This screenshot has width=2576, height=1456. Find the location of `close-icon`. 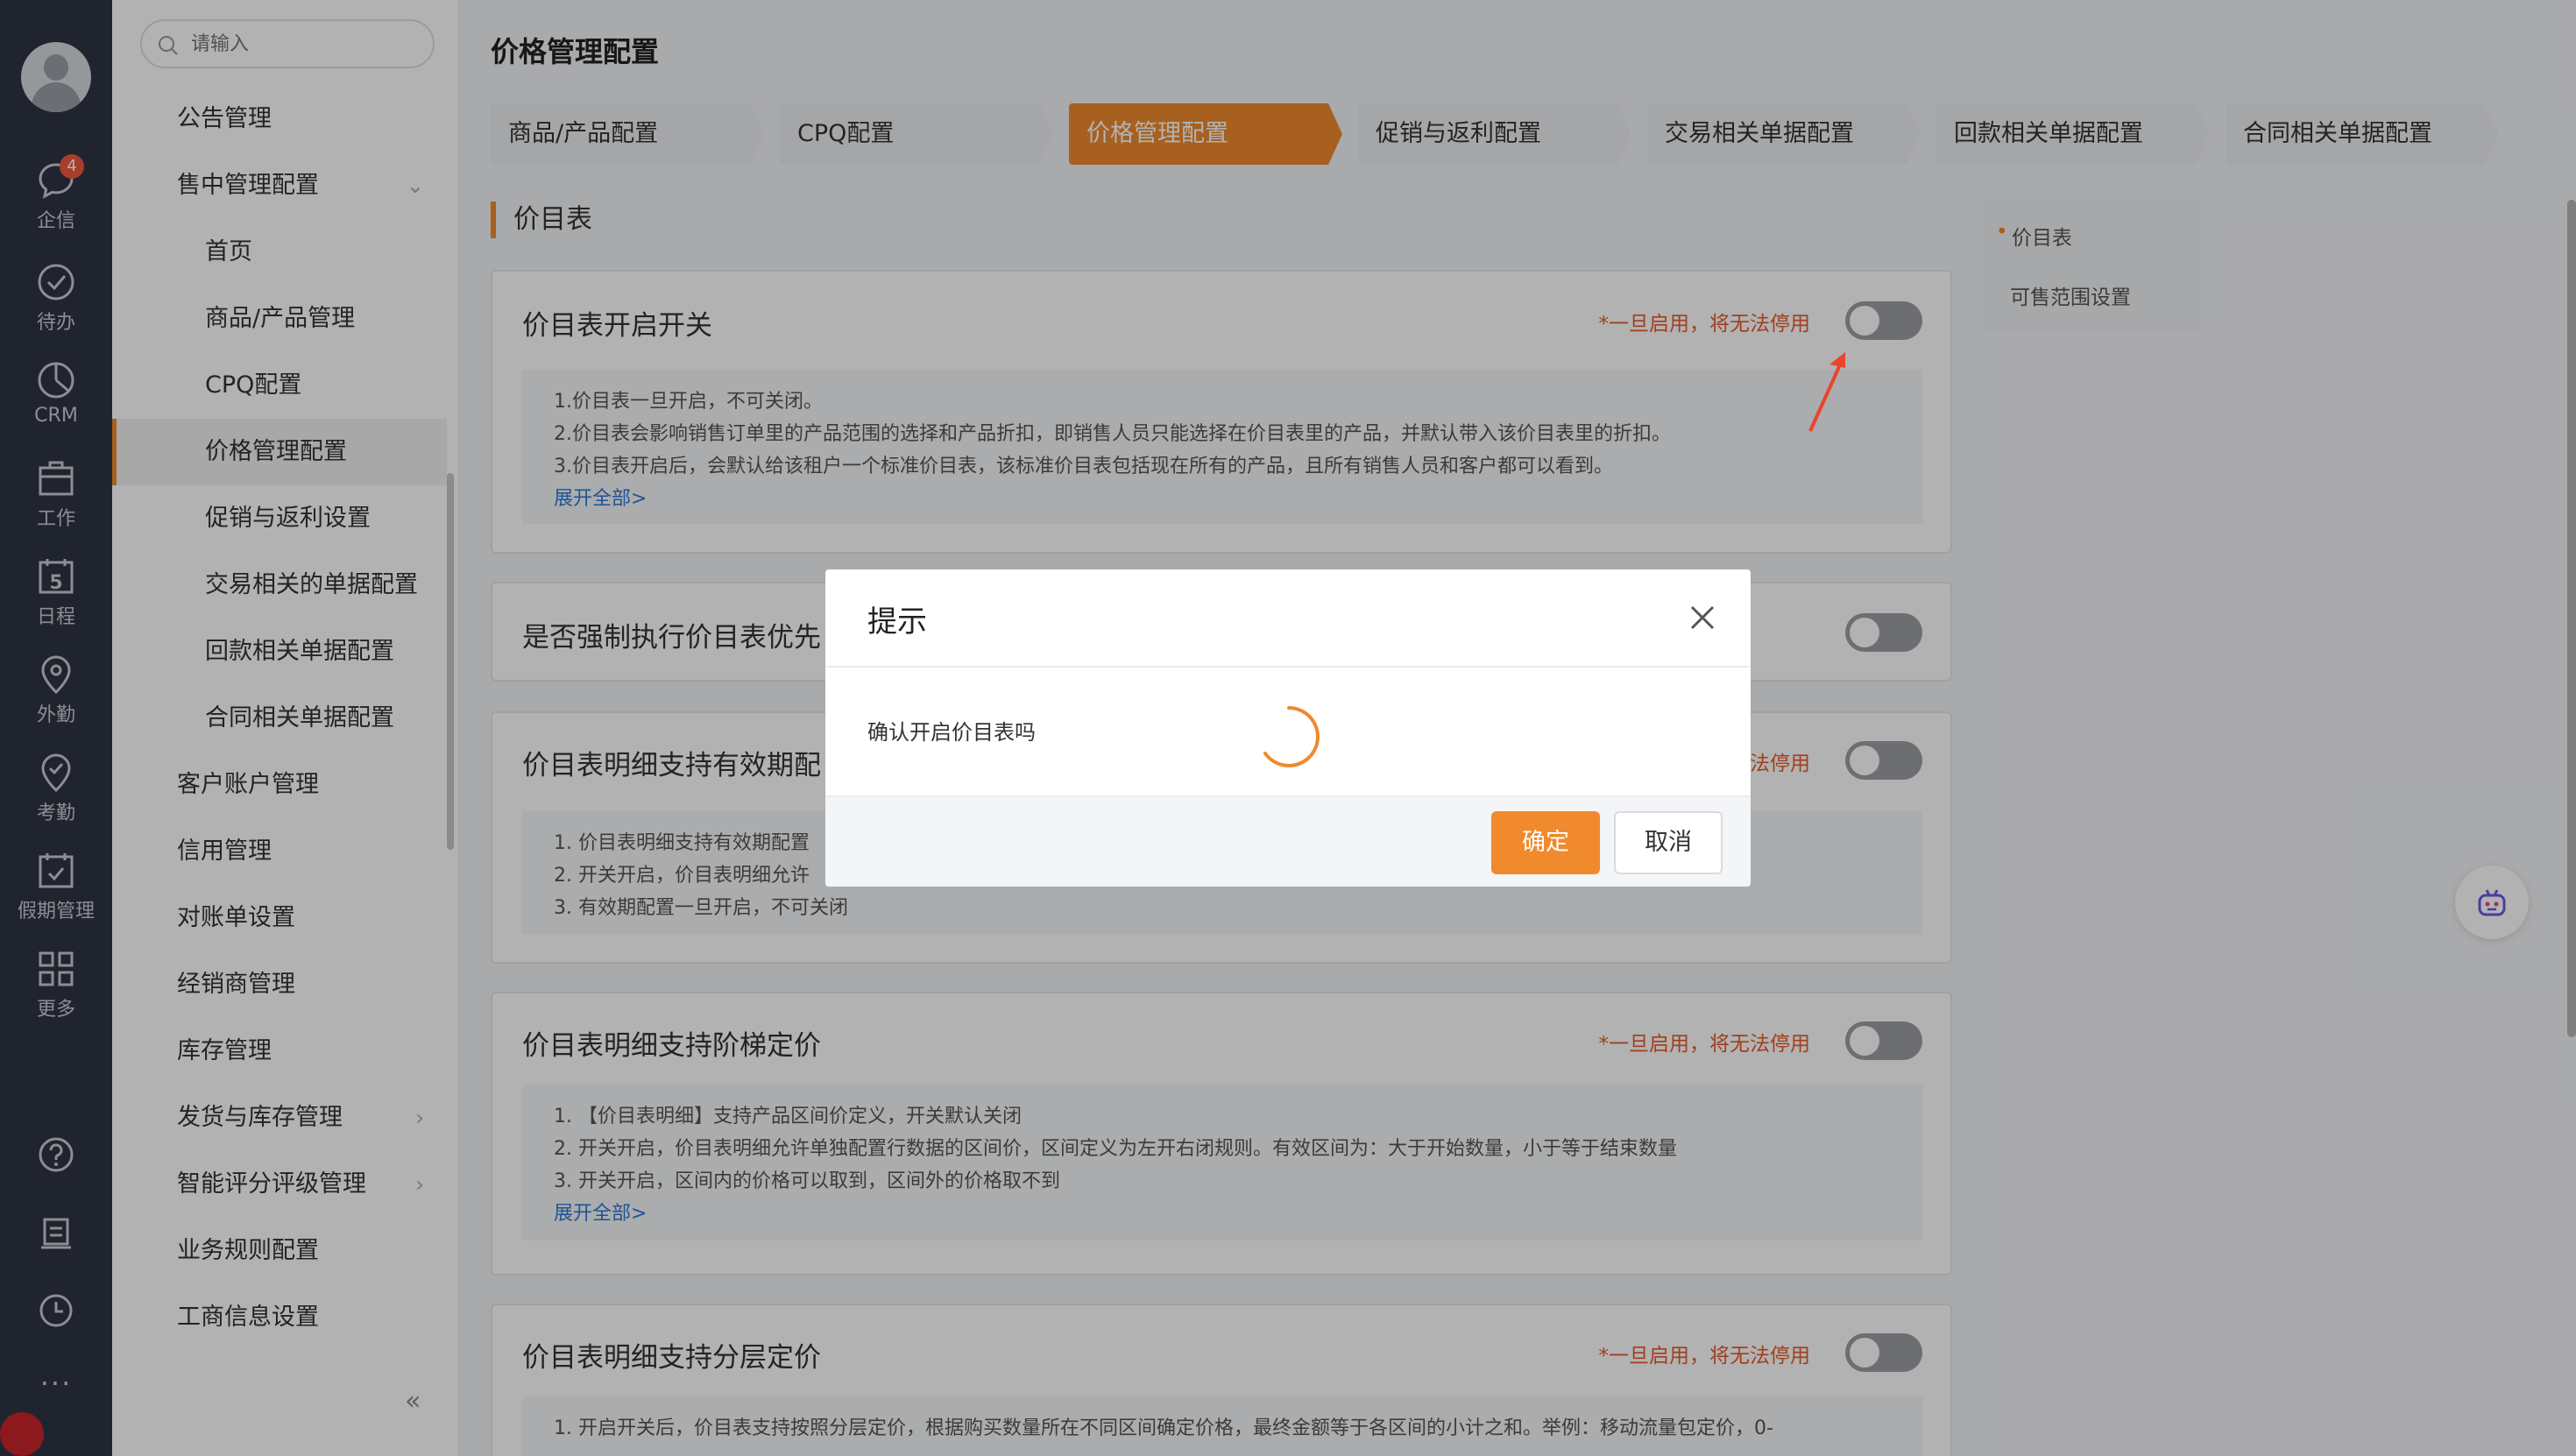

close-icon is located at coordinates (1702, 618).